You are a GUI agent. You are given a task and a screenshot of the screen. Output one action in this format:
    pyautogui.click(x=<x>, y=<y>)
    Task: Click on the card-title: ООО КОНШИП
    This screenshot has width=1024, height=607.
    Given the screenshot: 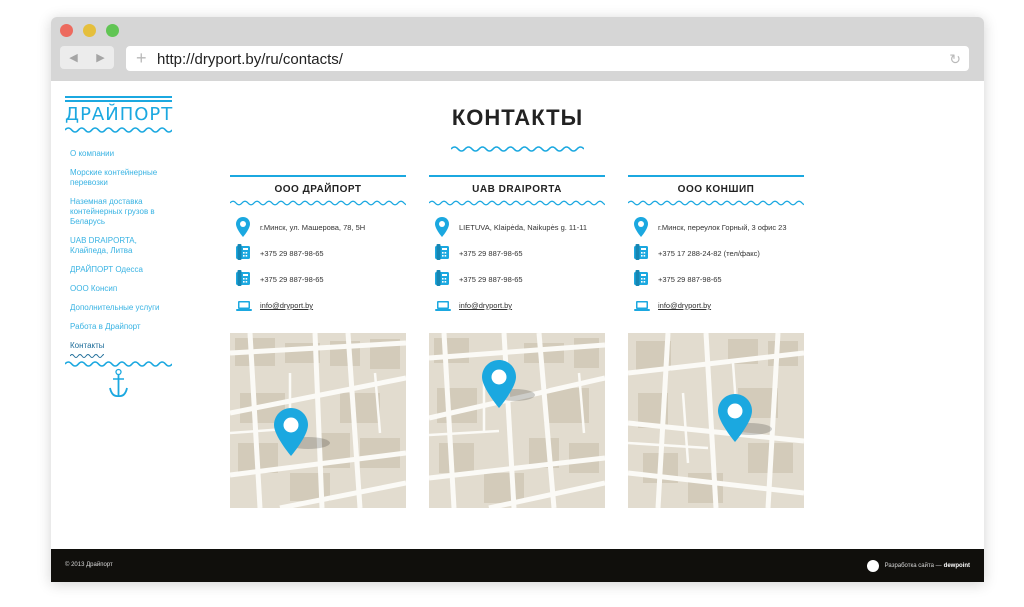 What is the action you would take?
    pyautogui.click(x=716, y=189)
    